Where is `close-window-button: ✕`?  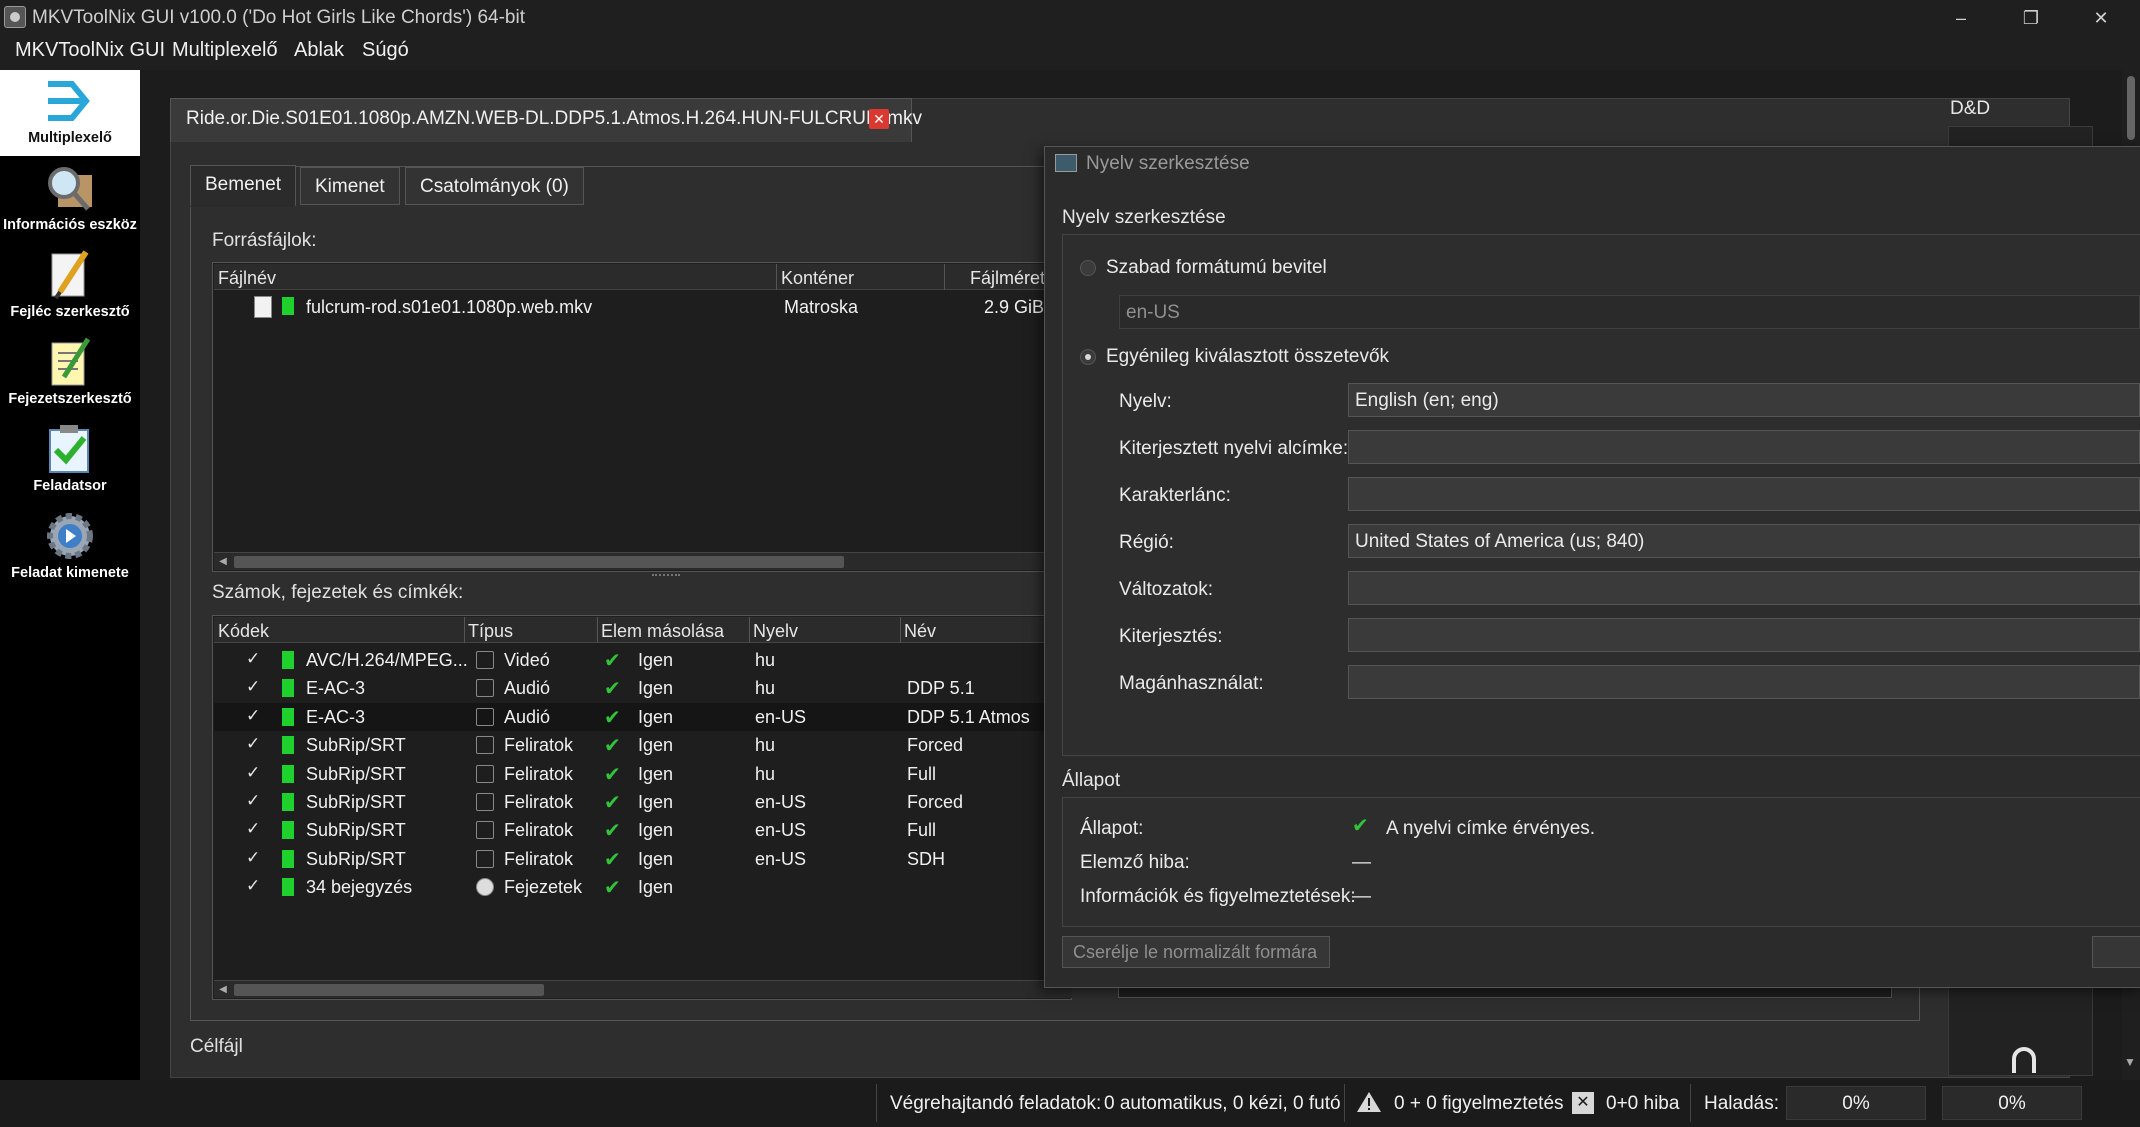
close-window-button: ✕ is located at coordinates (2101, 18).